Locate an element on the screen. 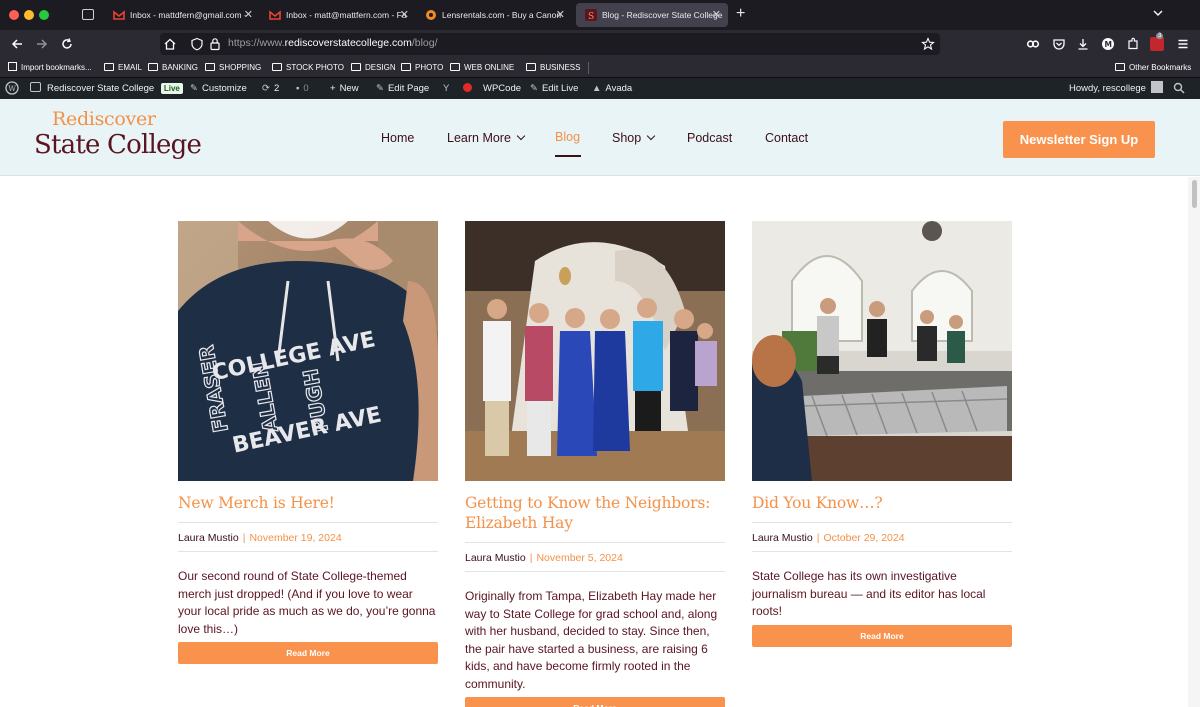 This screenshot has width=1200, height=707. forward-arrow-icon is located at coordinates (42, 44).